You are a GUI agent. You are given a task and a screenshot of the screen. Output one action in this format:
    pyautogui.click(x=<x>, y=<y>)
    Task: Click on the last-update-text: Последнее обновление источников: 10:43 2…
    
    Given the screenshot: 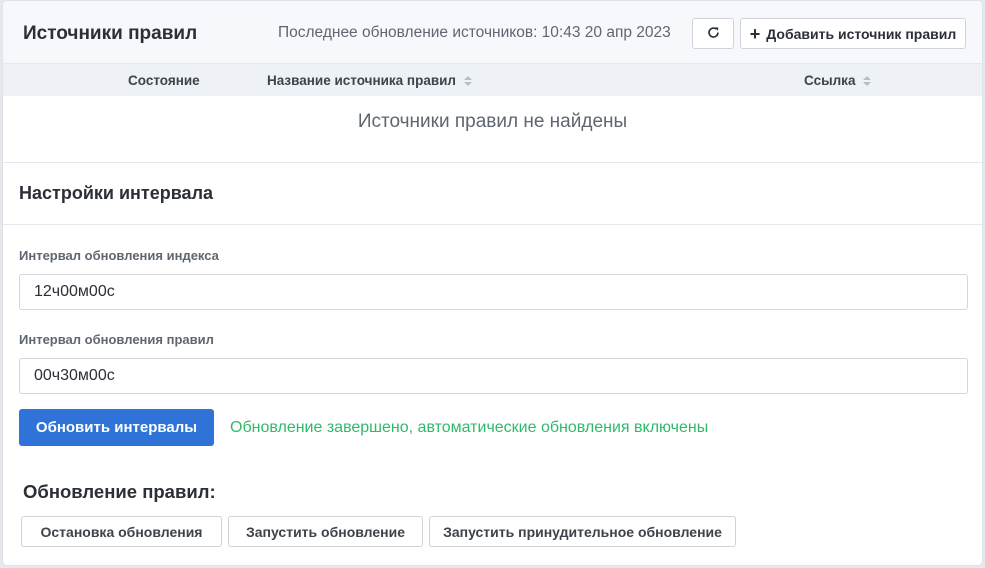 What is the action you would take?
    pyautogui.click(x=474, y=32)
    